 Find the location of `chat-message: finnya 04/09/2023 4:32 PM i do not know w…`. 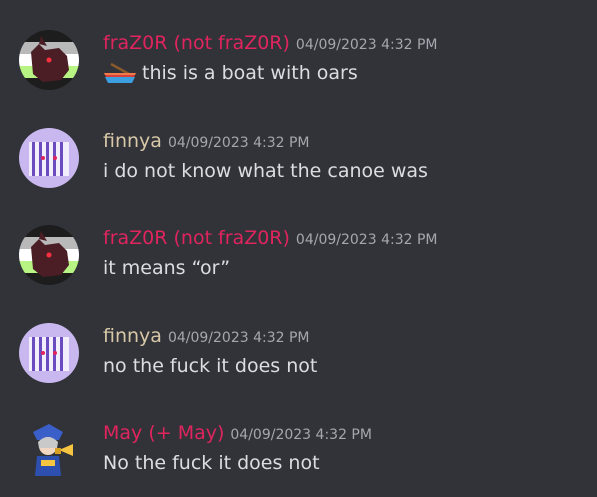

chat-message: finnya 04/09/2023 4:32 PM i do not know w… is located at coordinates (298, 163).